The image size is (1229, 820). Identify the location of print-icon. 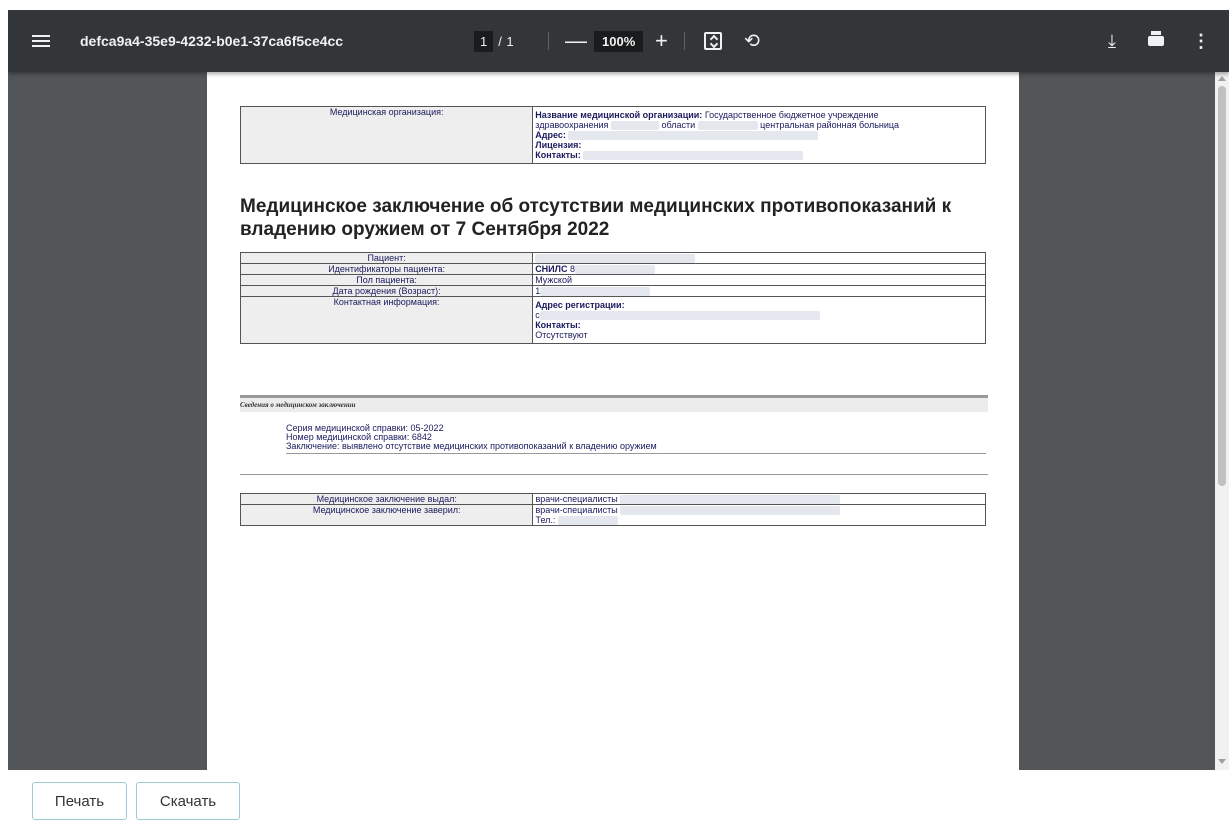
(1156, 41).